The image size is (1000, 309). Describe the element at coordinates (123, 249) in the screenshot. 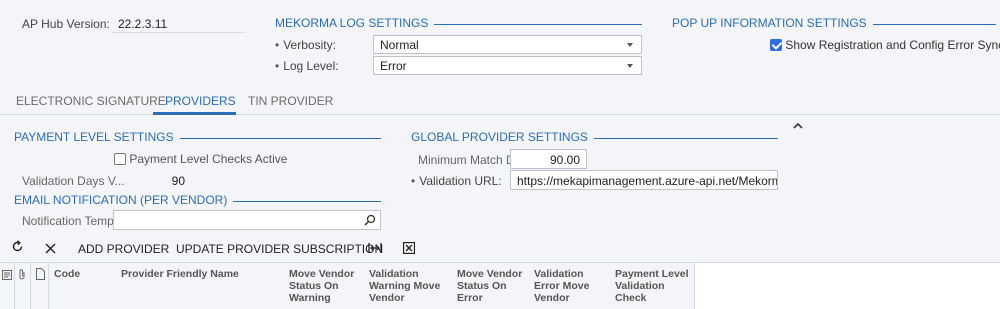

I see `add-provider-button: ADD PROVIDER` at that location.